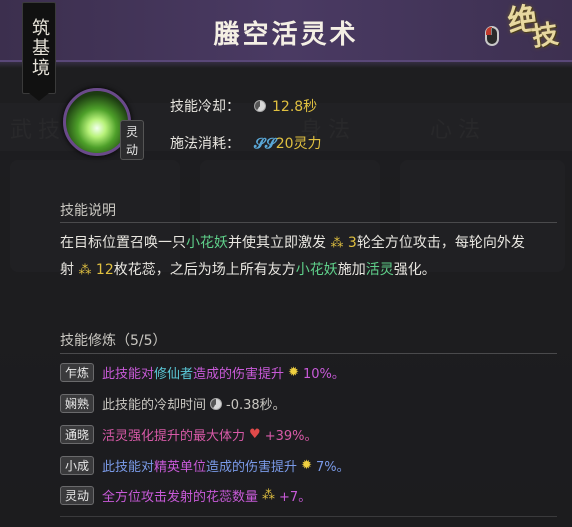 This screenshot has width=572, height=527. I want to click on training-row: 小成 此技能对 精英单位 造成的伤害提升 ✹ 7%。, so click(205, 465).